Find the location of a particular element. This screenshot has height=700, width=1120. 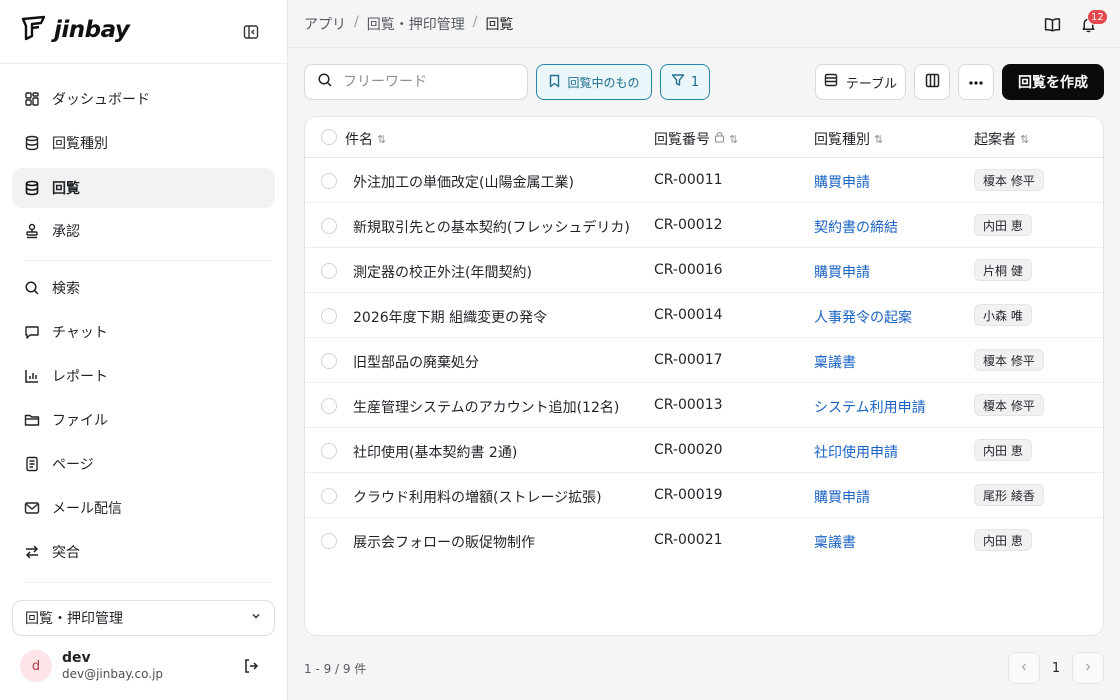

table-row: クラウド利用料の増額(ストレージ拡張) CR-00019 購買申請 尾形 綾香 is located at coordinates (704, 495).